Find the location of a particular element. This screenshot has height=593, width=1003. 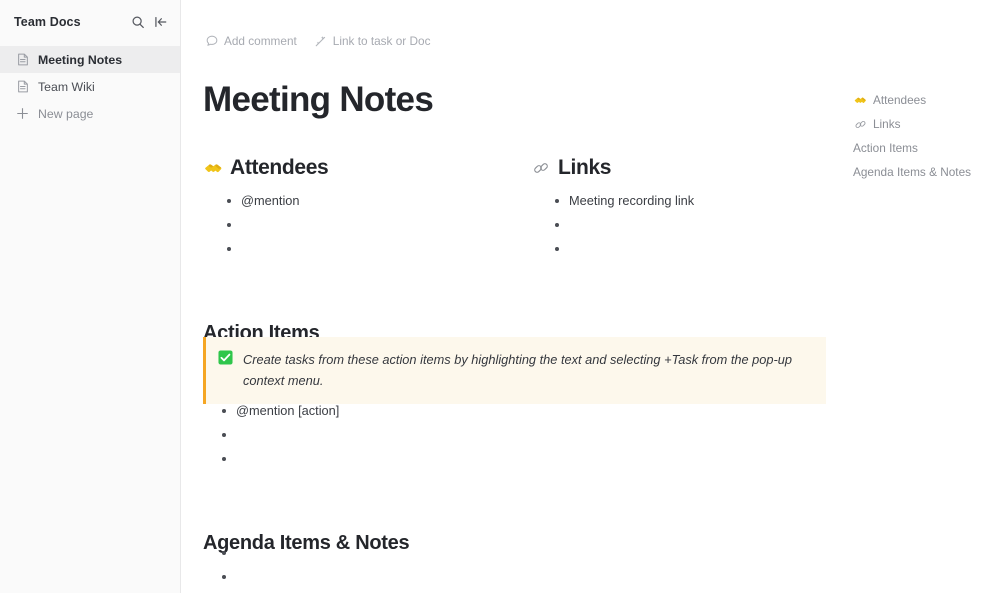

attendees-list: @mention is located at coordinates (358, 226).